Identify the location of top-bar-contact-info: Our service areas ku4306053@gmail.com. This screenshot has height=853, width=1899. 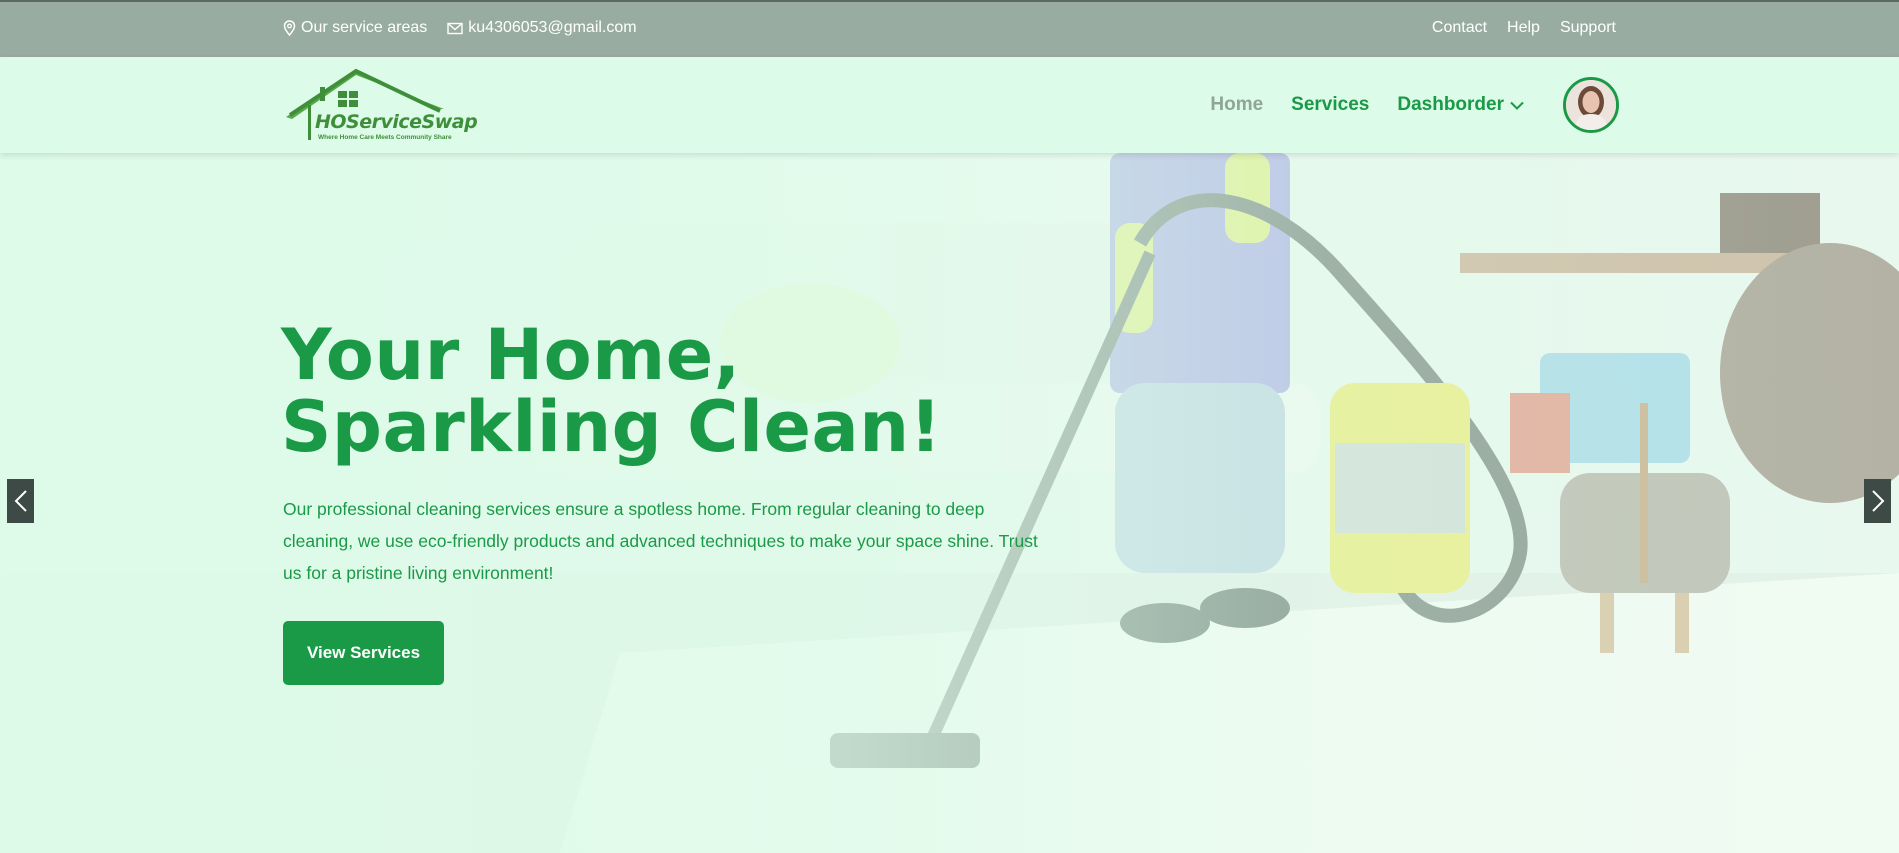
(470, 28).